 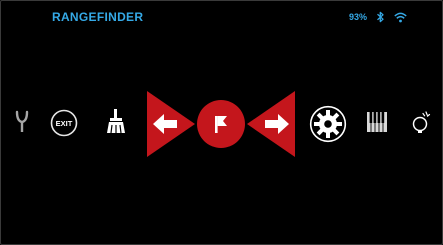 I want to click on flag-icon, so click(x=221, y=124).